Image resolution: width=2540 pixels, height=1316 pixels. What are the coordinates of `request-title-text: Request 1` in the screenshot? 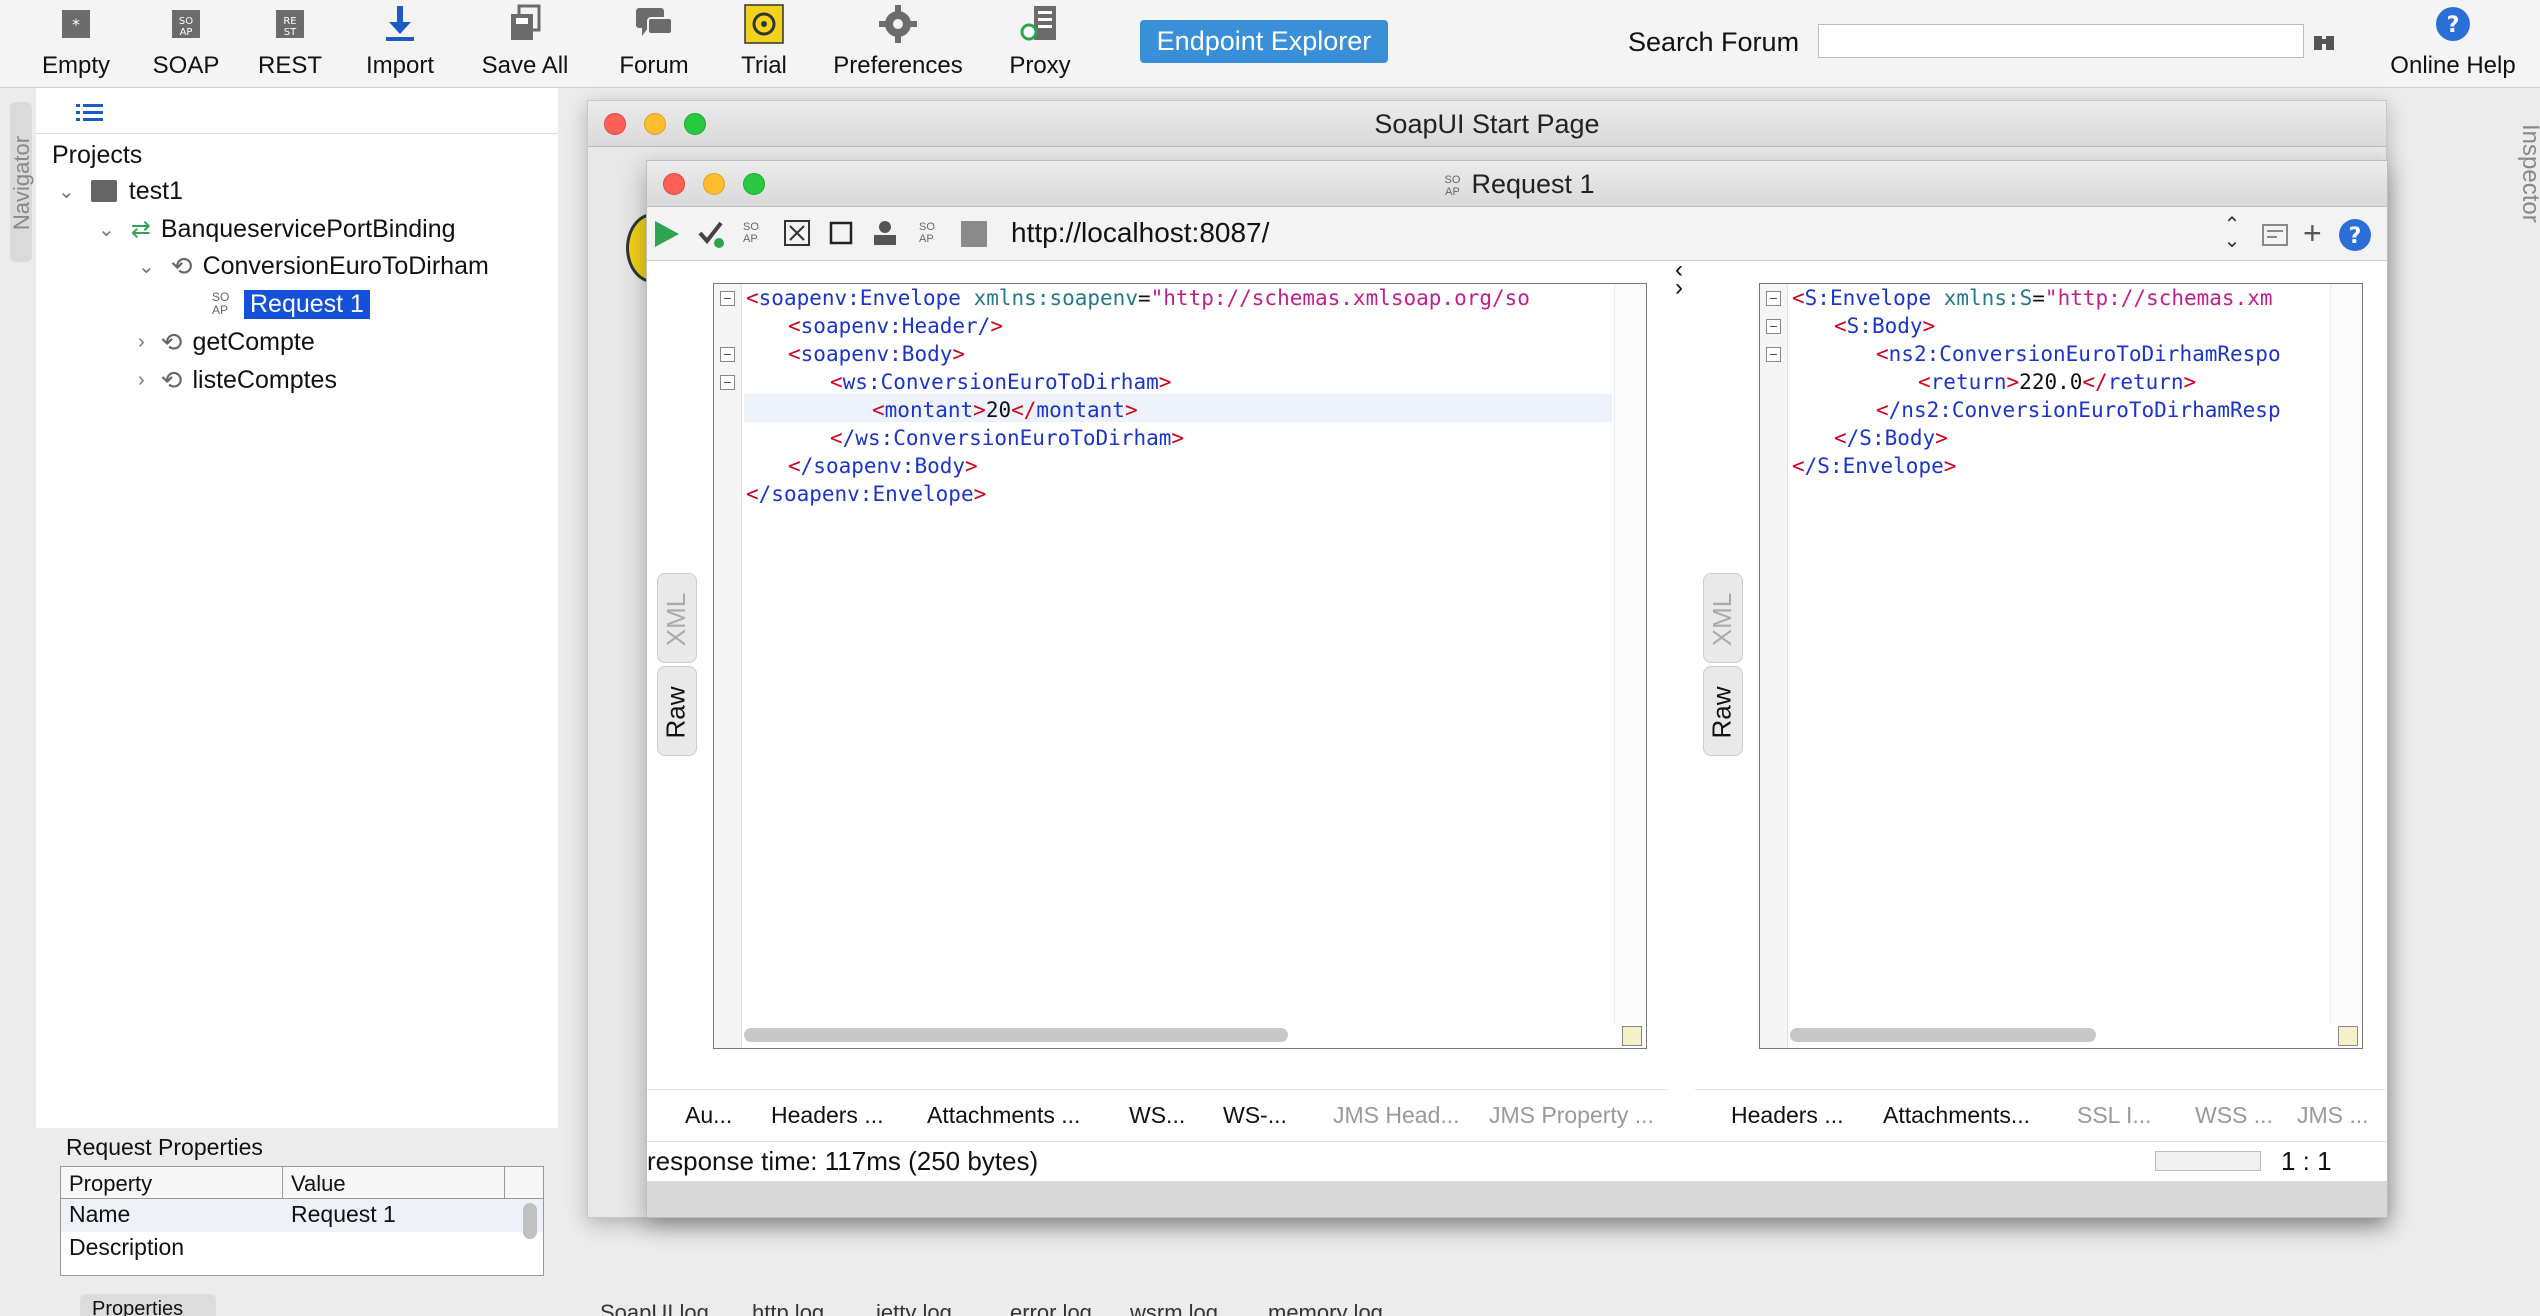 It's located at (1533, 184).